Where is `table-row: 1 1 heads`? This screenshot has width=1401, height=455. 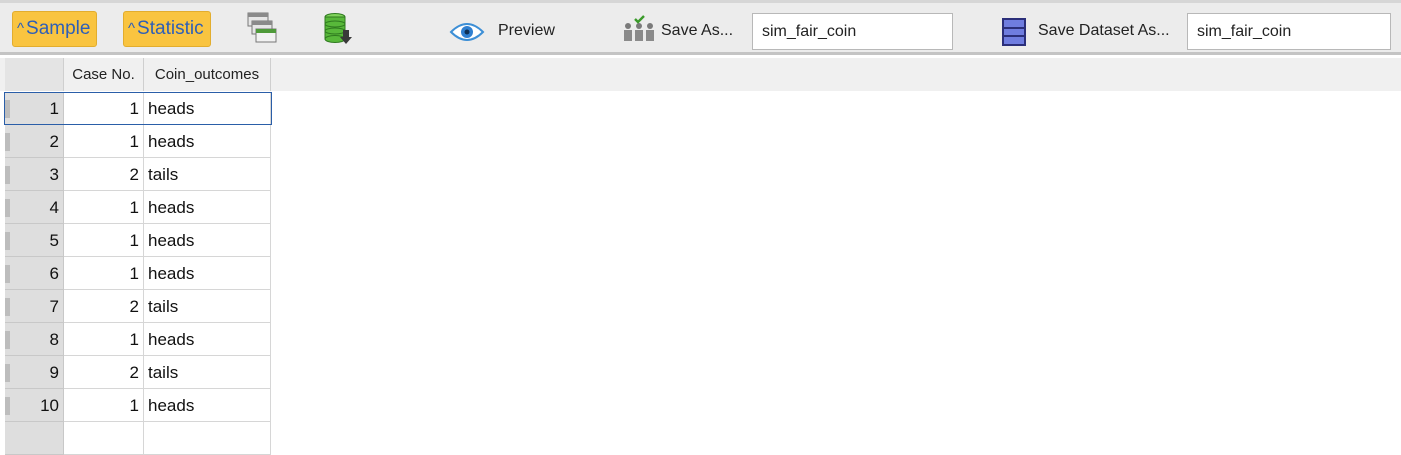 table-row: 1 1 heads is located at coordinates (136, 108).